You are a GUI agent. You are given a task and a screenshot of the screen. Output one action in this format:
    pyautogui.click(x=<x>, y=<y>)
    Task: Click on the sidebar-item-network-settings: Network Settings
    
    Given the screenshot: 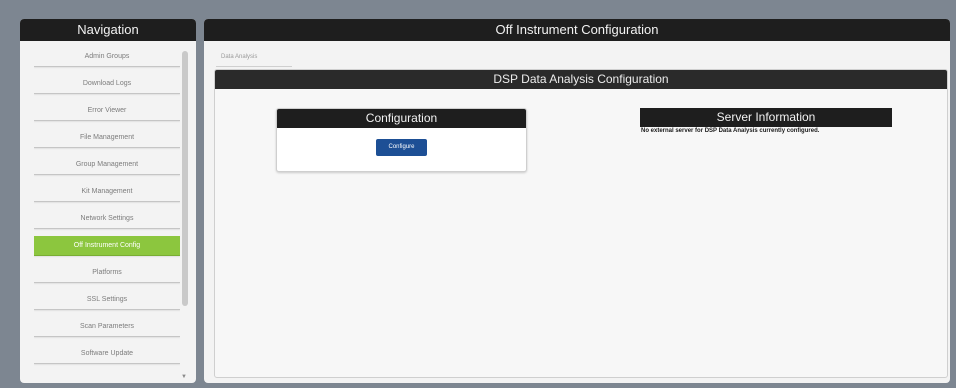 What is the action you would take?
    pyautogui.click(x=107, y=219)
    